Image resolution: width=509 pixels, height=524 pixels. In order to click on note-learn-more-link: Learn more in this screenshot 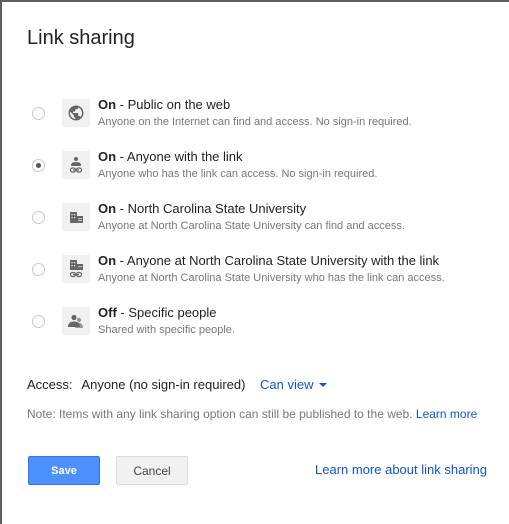, I will do `click(446, 414)`.